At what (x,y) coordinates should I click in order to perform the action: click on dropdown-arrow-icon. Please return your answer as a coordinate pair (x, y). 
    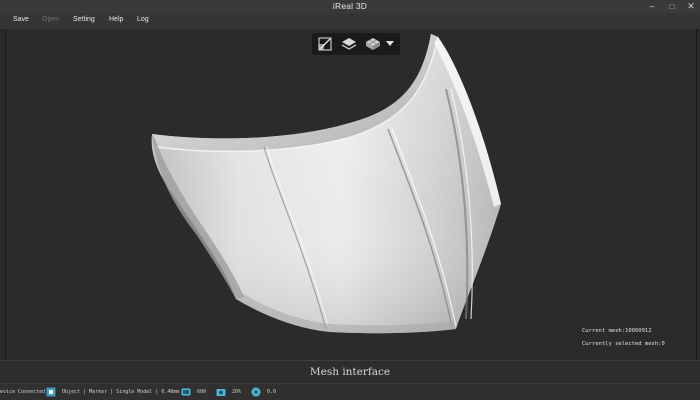
    Looking at the image, I should click on (390, 43).